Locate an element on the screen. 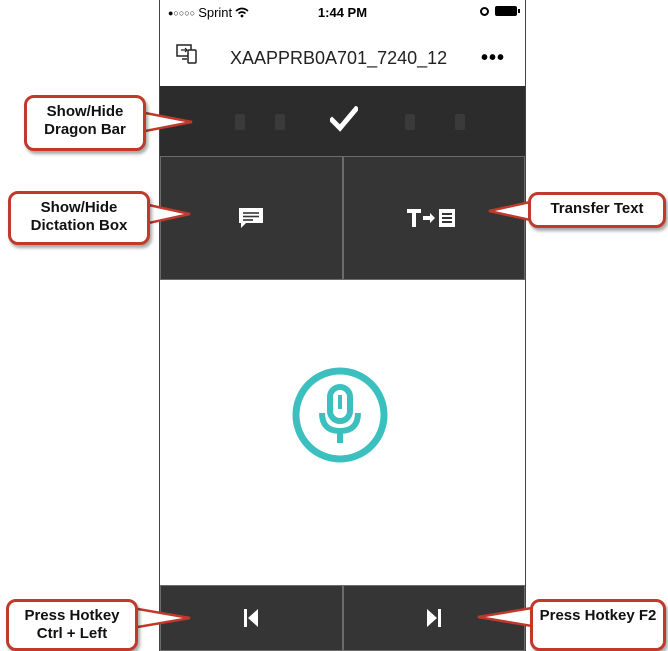  callout-ctrl-left: Press Hotkey Ctrl + Left is located at coordinates (72, 625).